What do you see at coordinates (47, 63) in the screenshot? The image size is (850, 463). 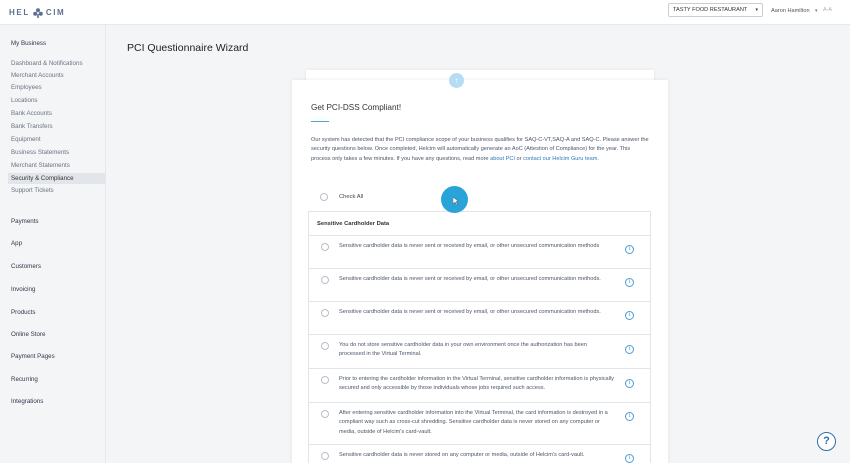 I see `sidebar-item-dashboard: Dashboard & Notifications` at bounding box center [47, 63].